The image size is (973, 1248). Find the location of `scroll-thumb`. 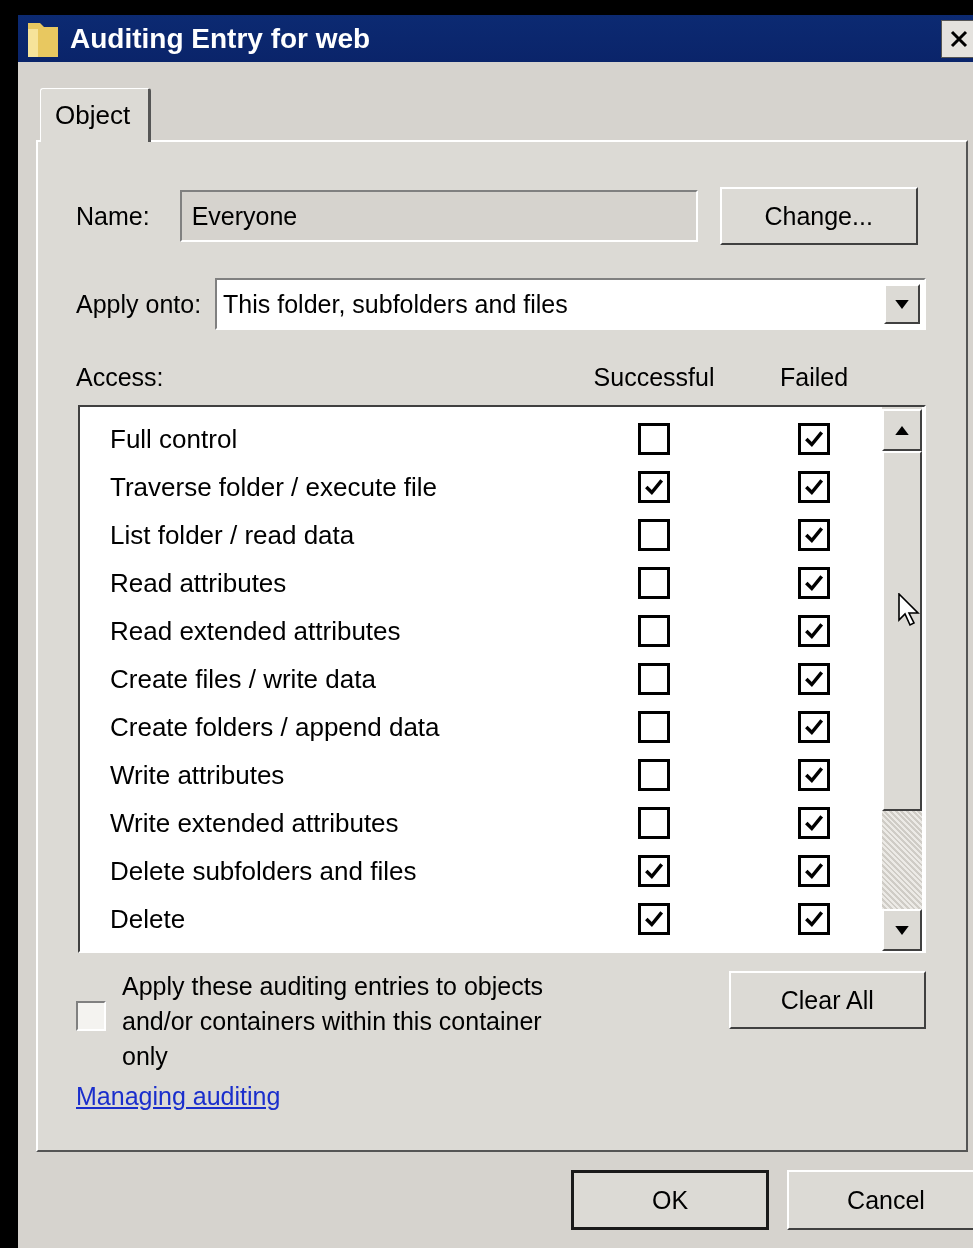

scroll-thumb is located at coordinates (902, 631).